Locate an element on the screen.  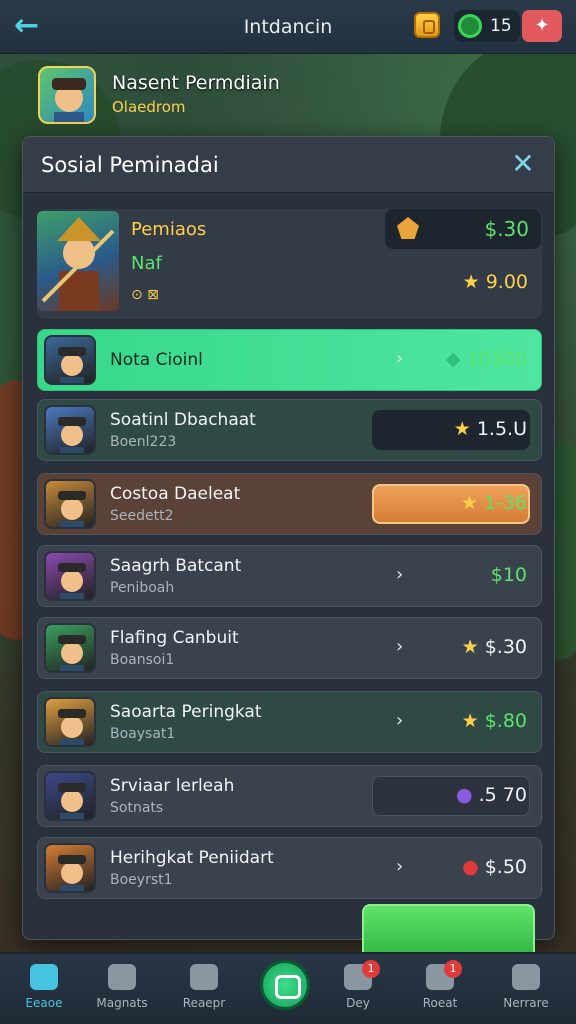
row-sub: Sotnats is located at coordinates (137, 808).